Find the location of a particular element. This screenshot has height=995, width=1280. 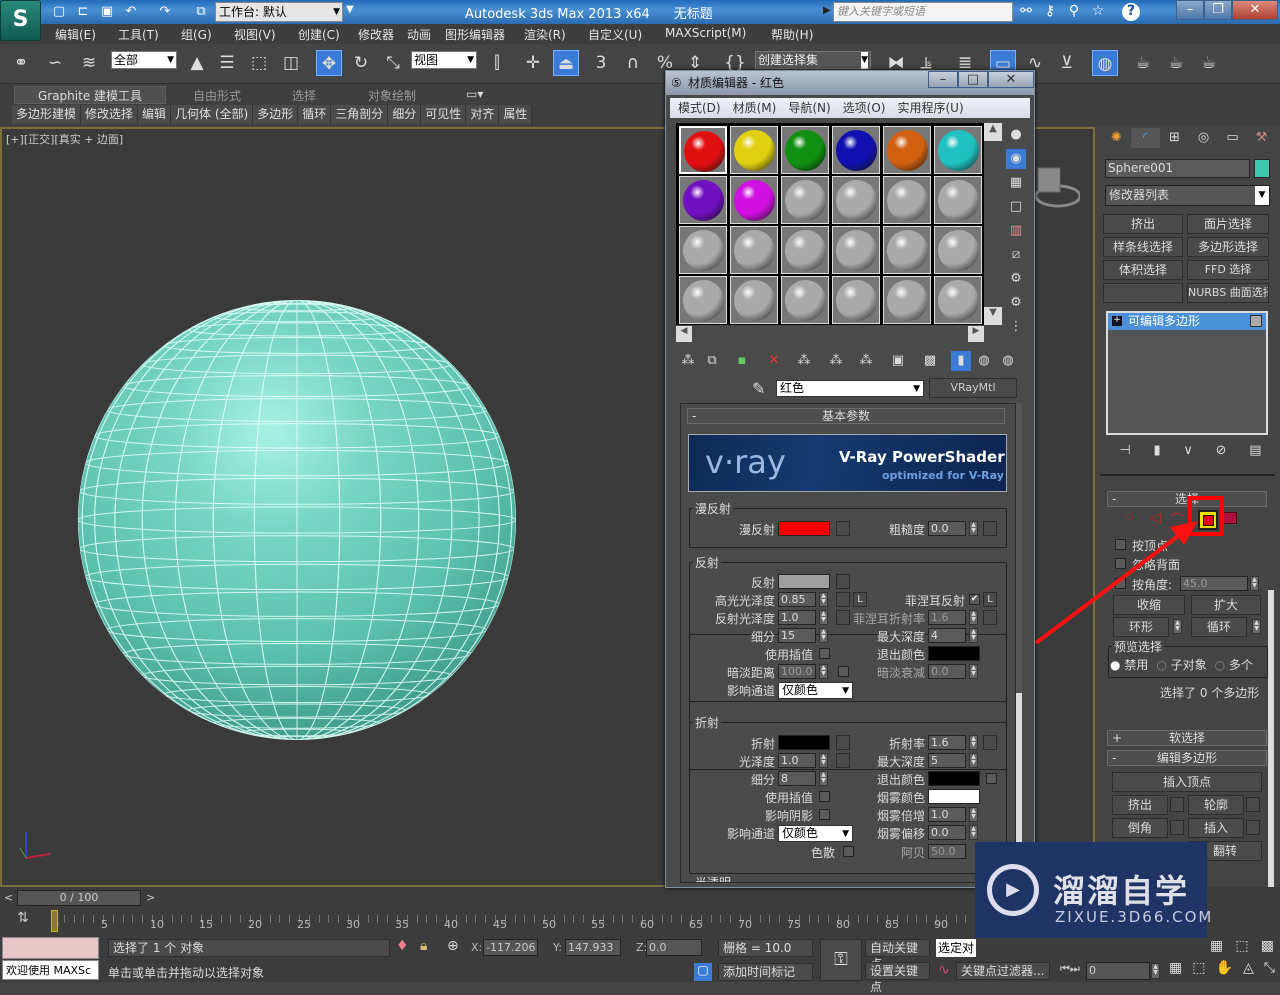

sample-type-icon: ● is located at coordinates (1016, 135).